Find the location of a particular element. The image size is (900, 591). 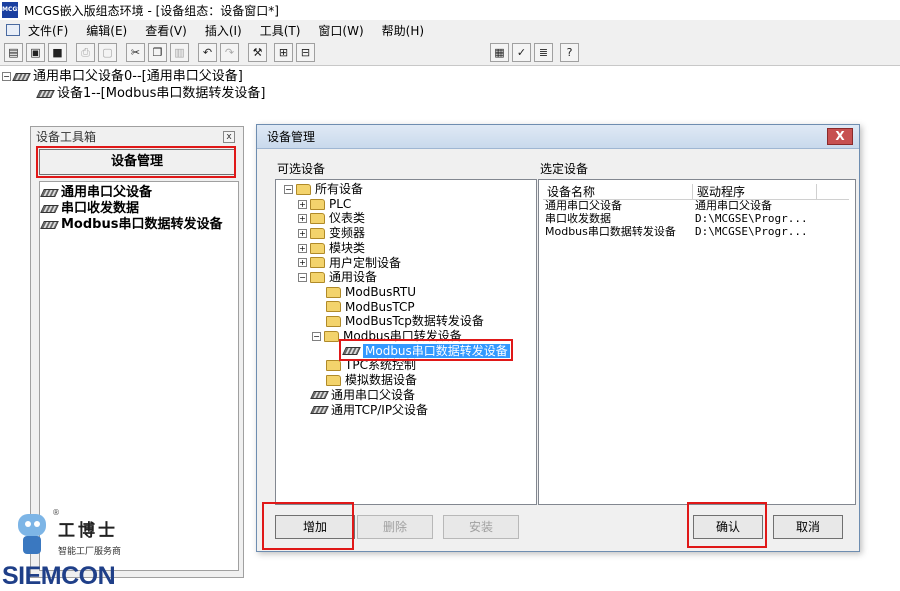

print-preview-icon: ▢ is located at coordinates (107, 52).